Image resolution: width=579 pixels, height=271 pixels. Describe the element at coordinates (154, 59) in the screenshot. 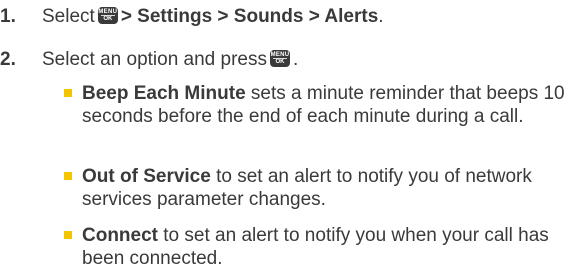

I see `step-prefix: Select an option and press` at that location.